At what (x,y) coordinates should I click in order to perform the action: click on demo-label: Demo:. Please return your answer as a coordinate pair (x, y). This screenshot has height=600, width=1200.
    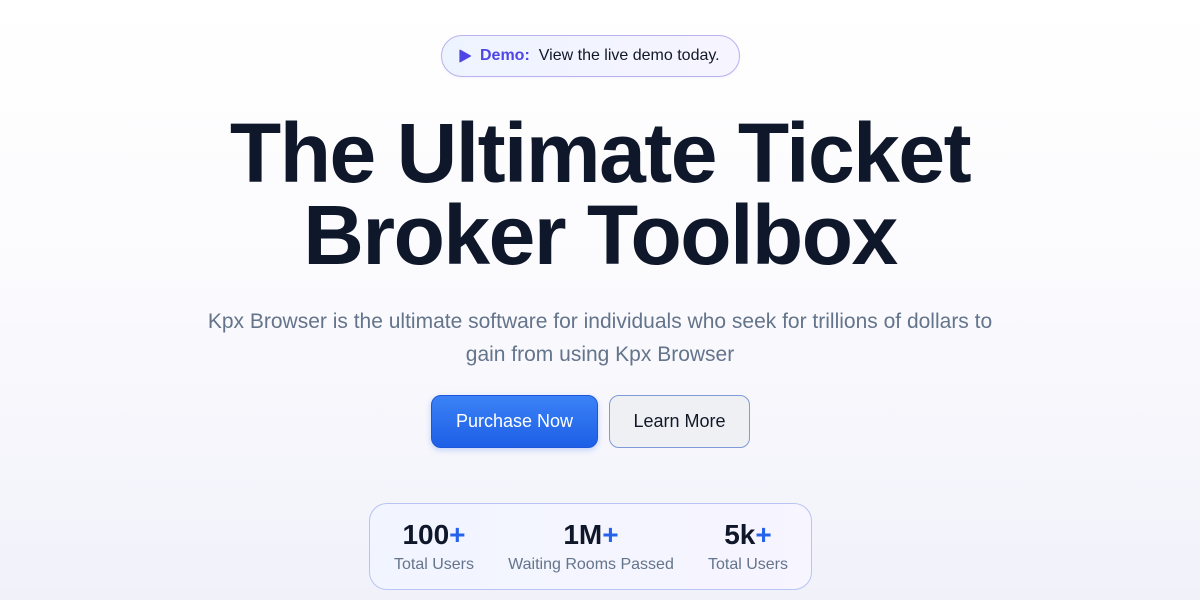
    Looking at the image, I should click on (505, 55).